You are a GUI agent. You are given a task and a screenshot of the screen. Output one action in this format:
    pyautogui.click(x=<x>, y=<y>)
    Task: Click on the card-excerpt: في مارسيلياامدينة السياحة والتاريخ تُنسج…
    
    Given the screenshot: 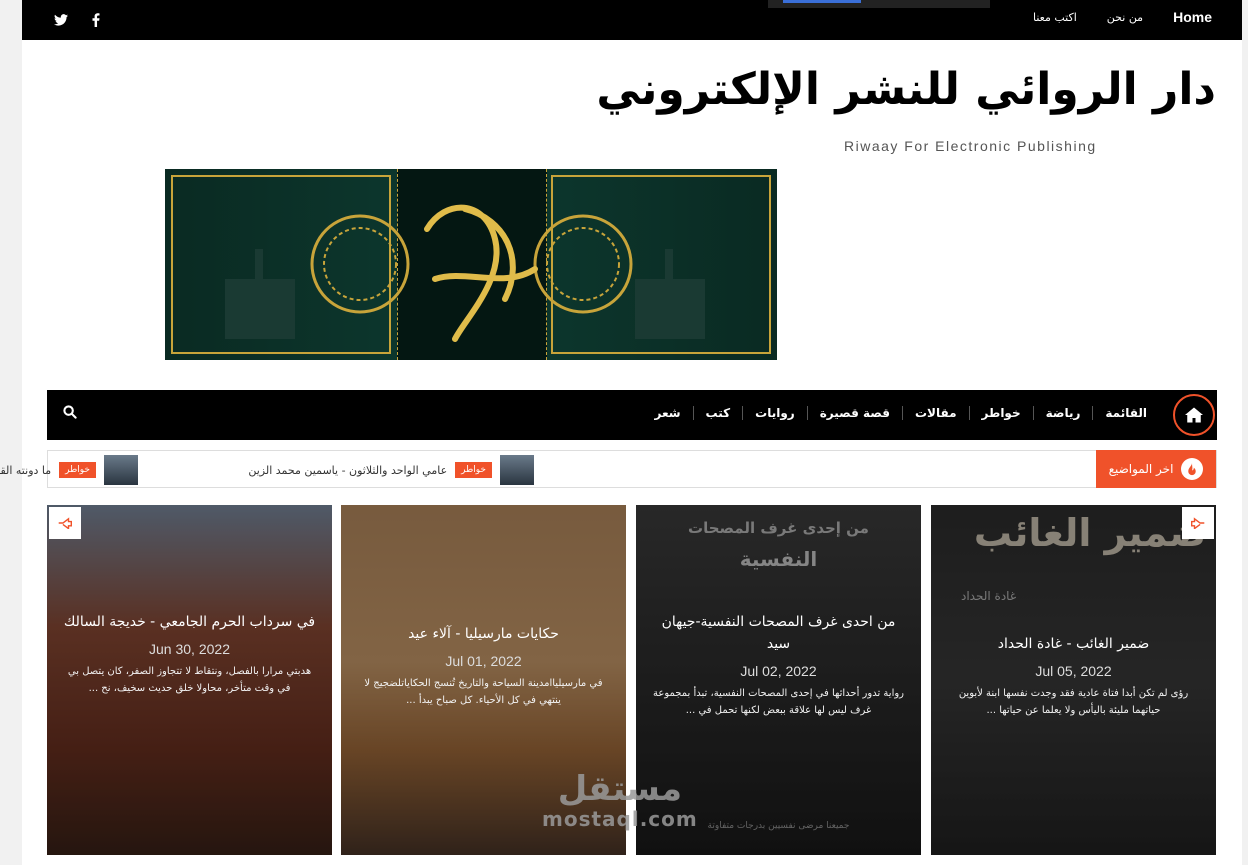 What is the action you would take?
    pyautogui.click(x=483, y=692)
    